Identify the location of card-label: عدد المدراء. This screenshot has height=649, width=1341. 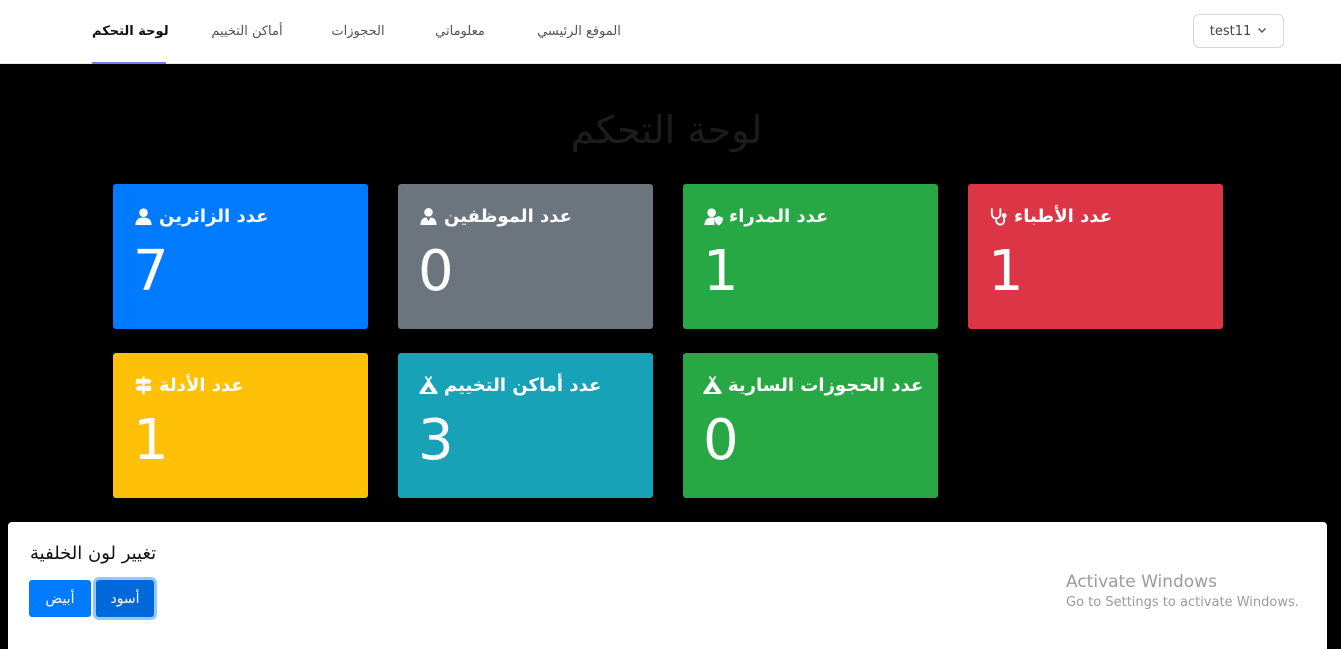
(779, 216).